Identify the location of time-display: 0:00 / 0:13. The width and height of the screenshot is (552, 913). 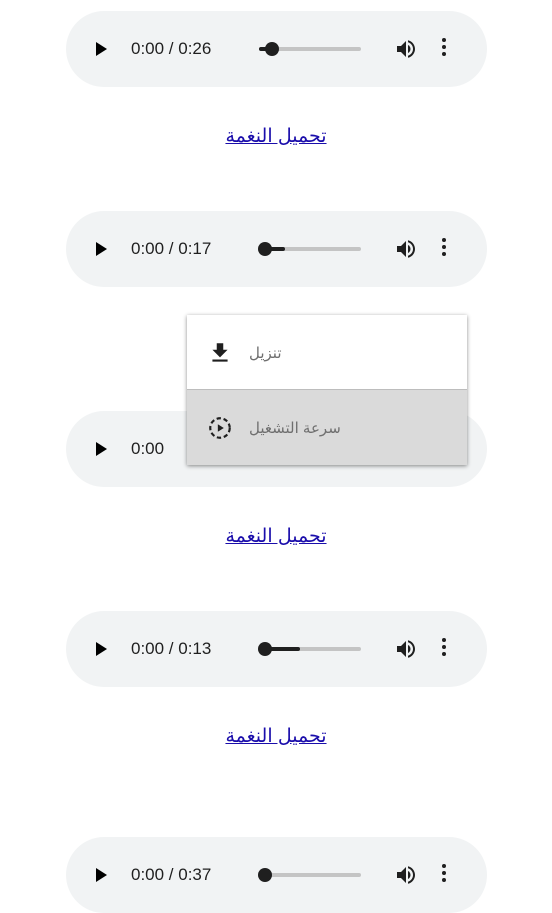
(171, 648).